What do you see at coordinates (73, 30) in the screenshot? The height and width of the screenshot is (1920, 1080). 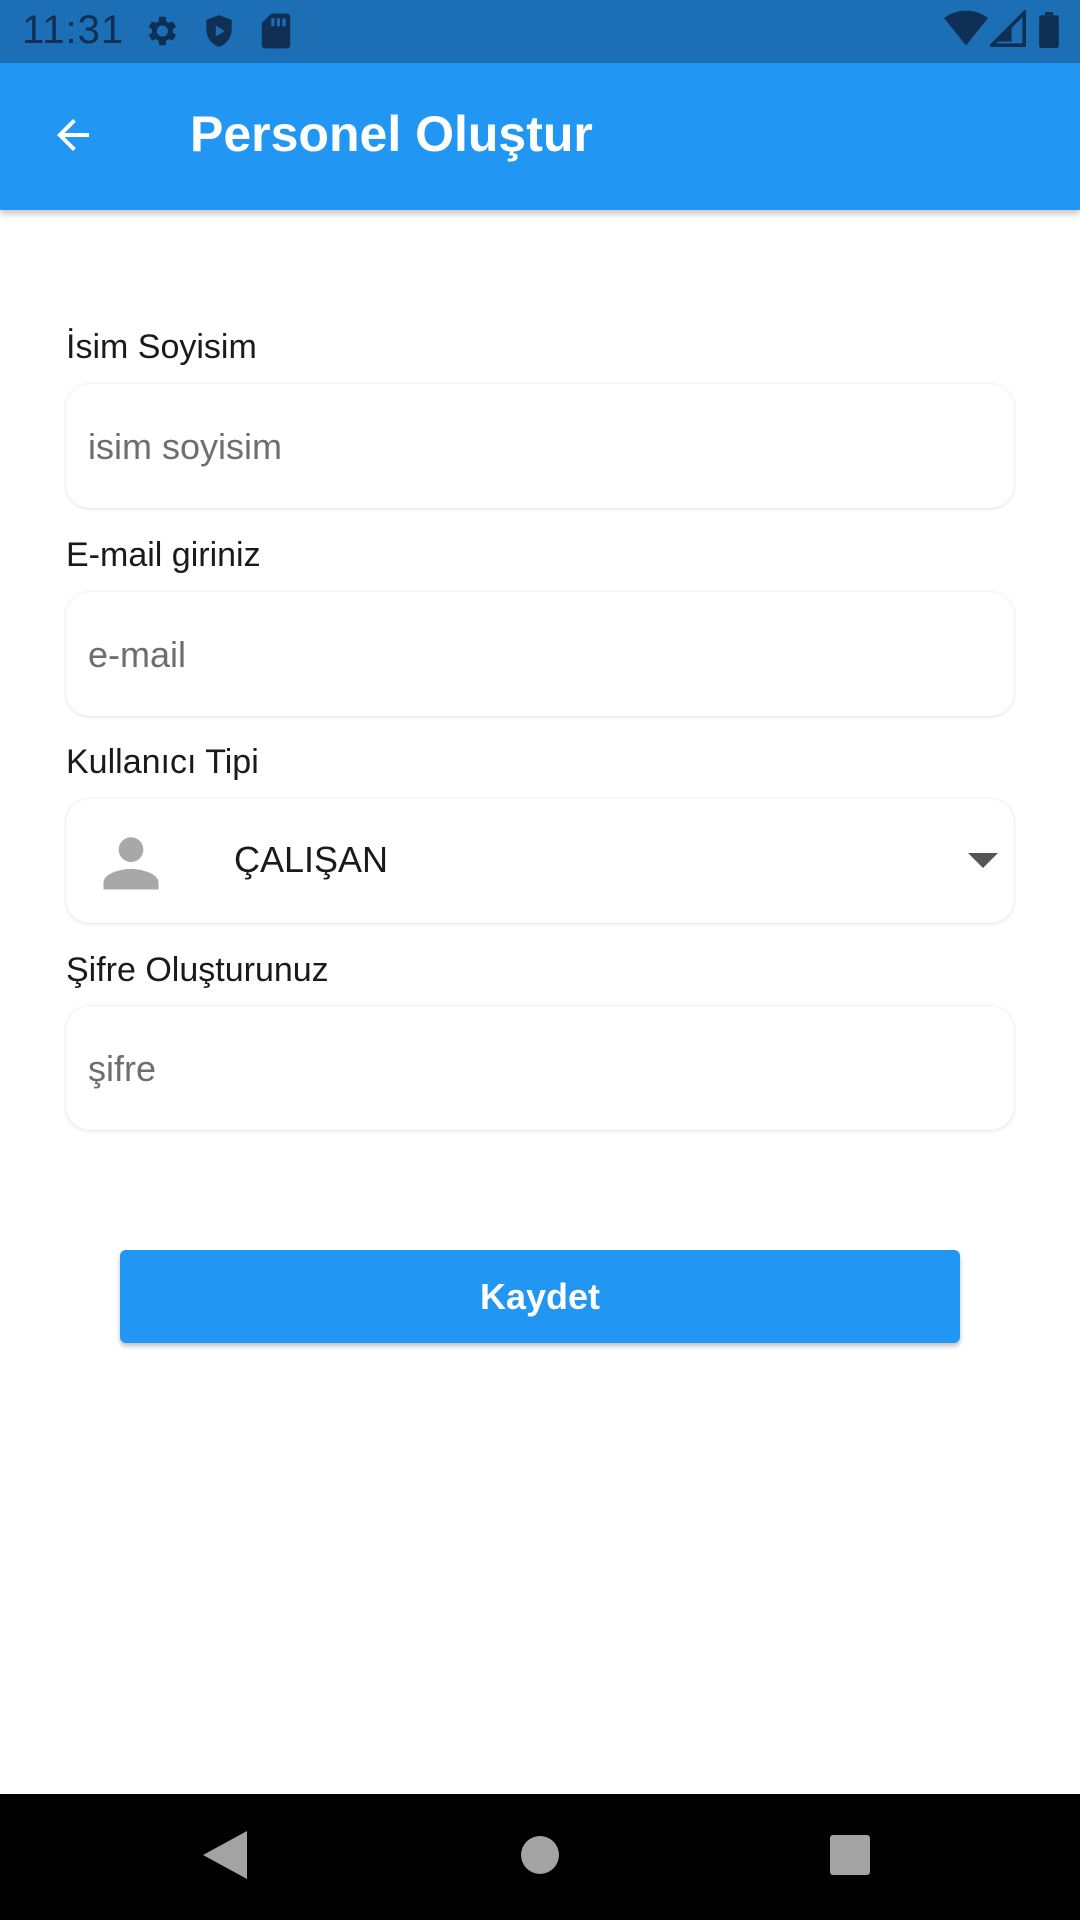 I see `status-time: 11:31` at bounding box center [73, 30].